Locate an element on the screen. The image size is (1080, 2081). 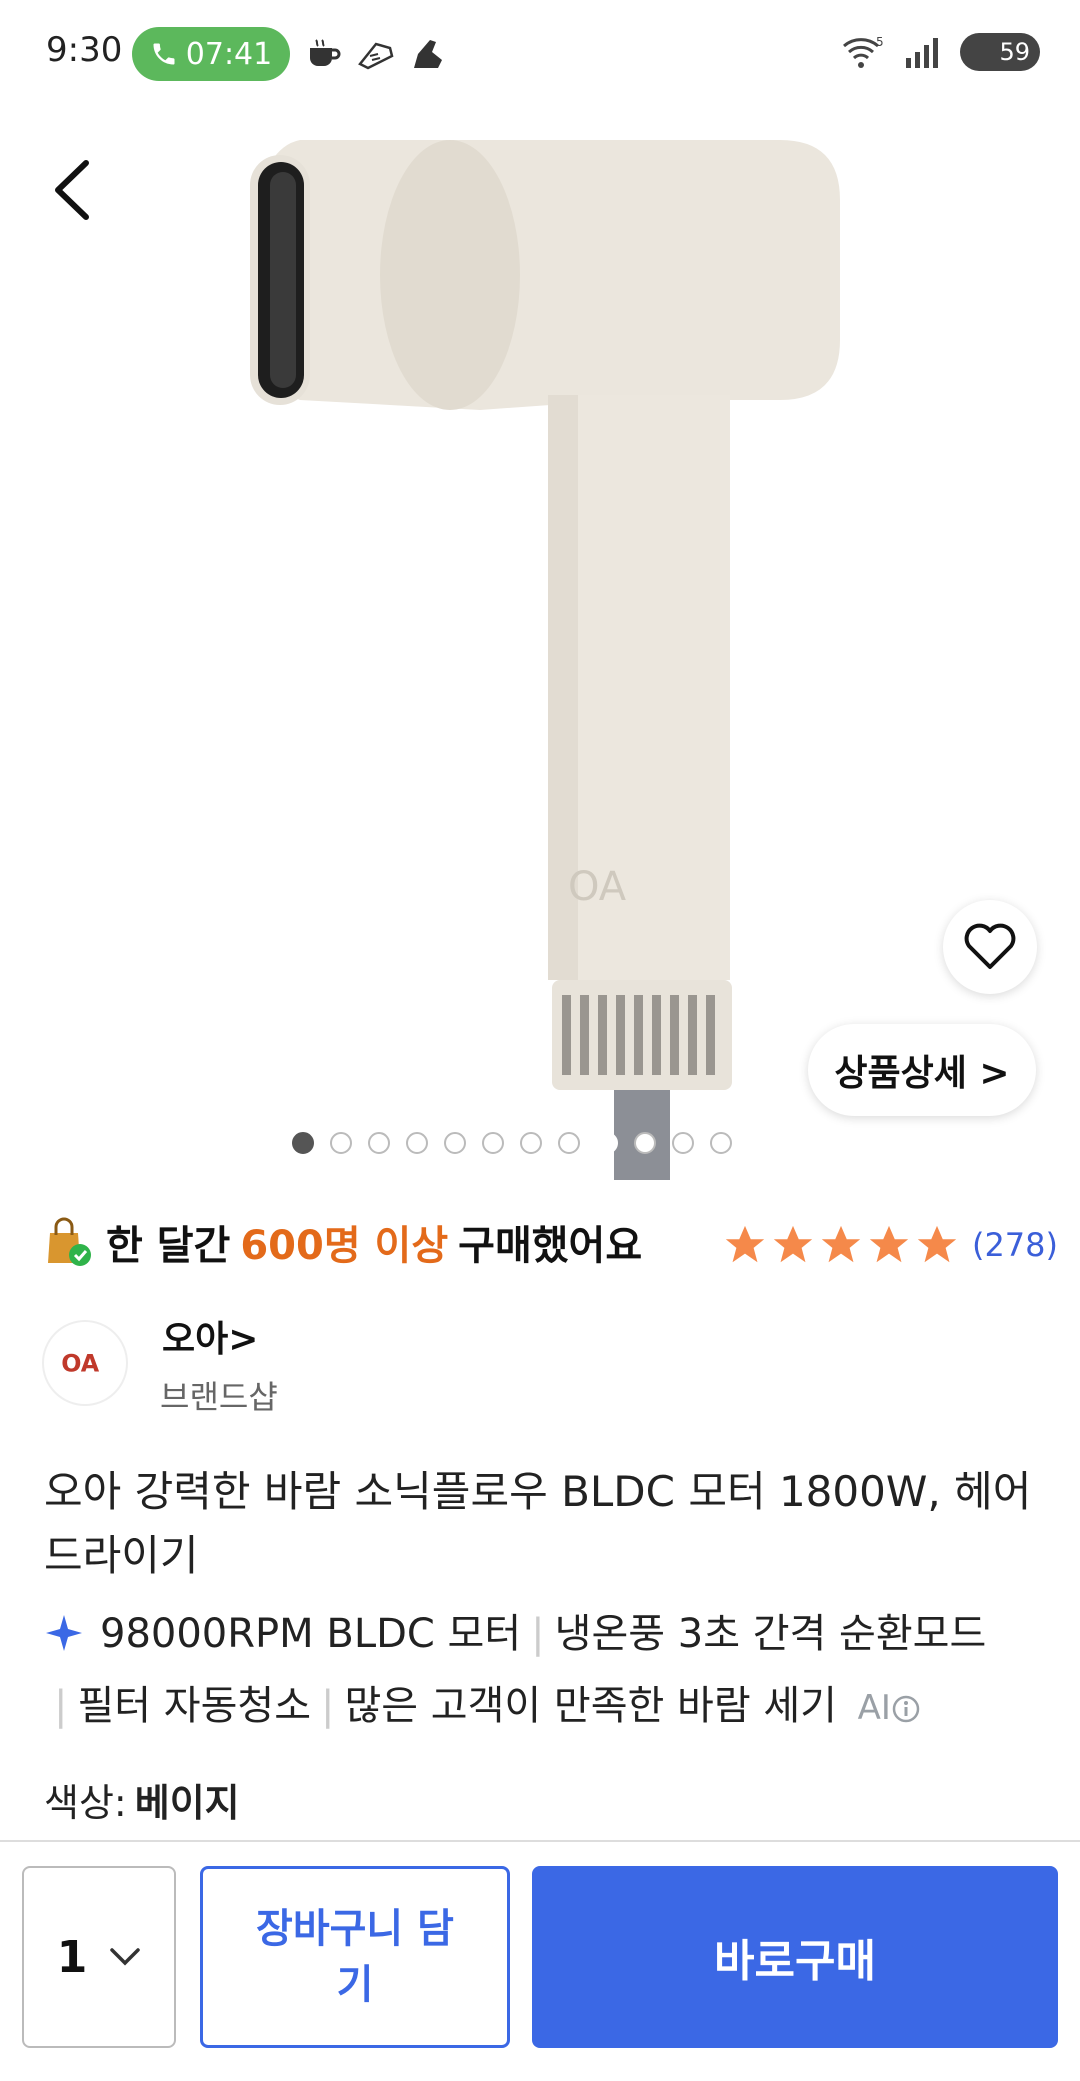
feature-item: 필터 자동청소 is located at coordinates (194, 1706).